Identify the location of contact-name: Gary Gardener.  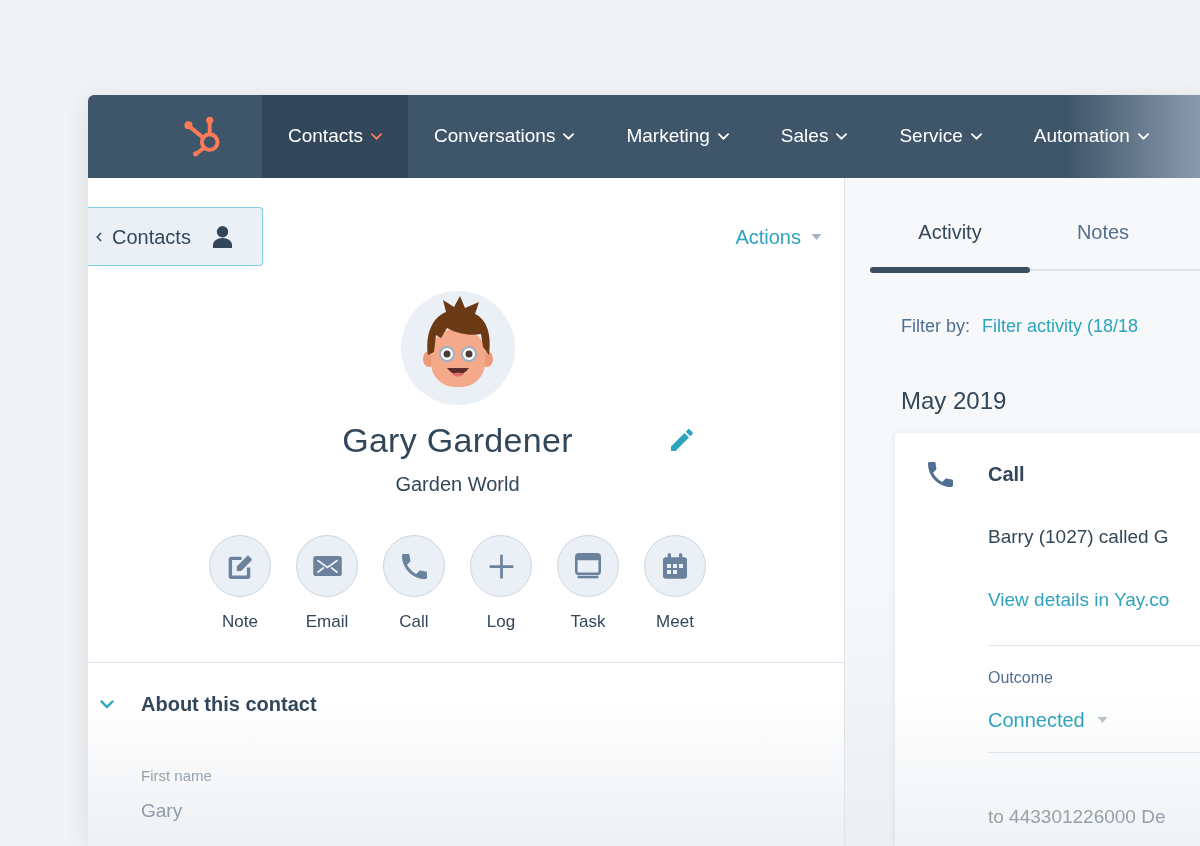
(457, 440).